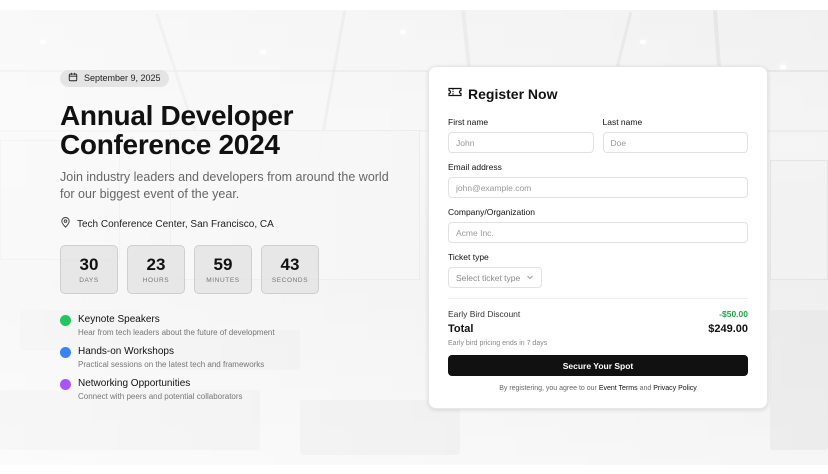 This screenshot has width=828, height=474. I want to click on total-row: Total $249.00, so click(598, 329).